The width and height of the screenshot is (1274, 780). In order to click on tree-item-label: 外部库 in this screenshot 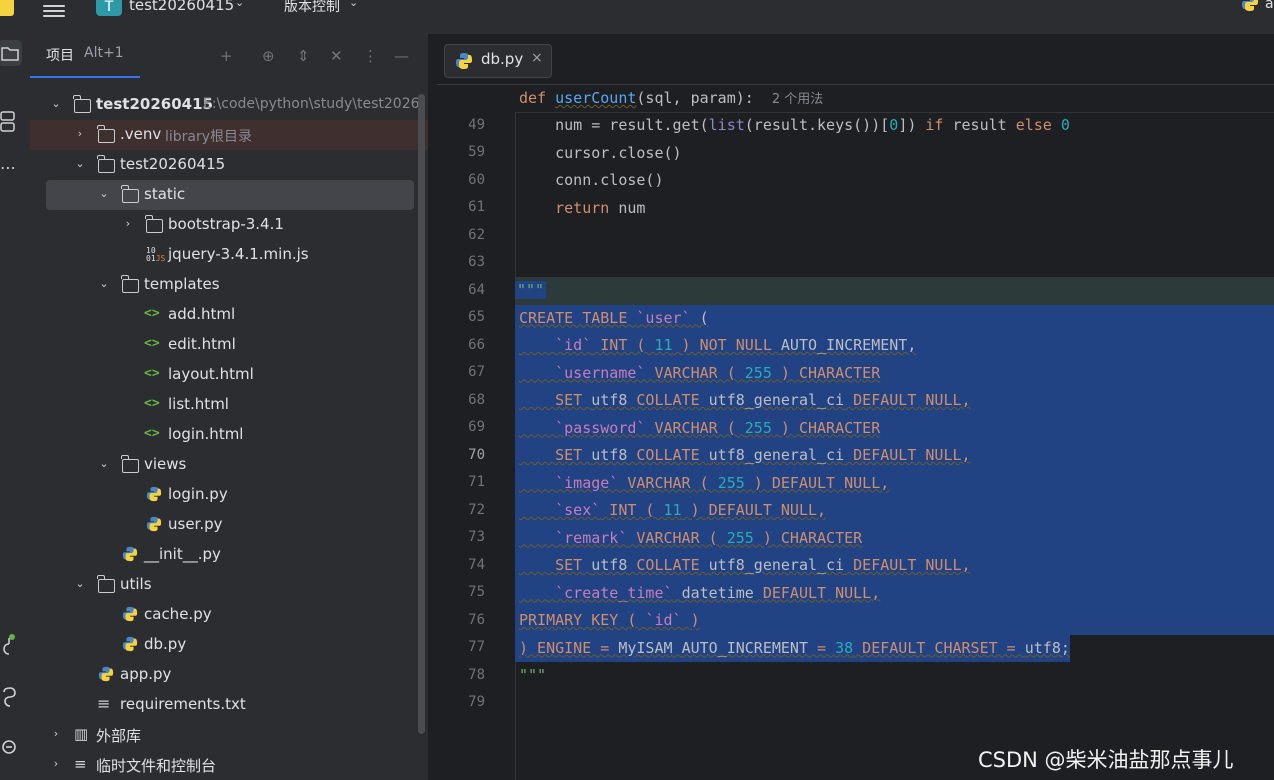, I will do `click(119, 736)`.